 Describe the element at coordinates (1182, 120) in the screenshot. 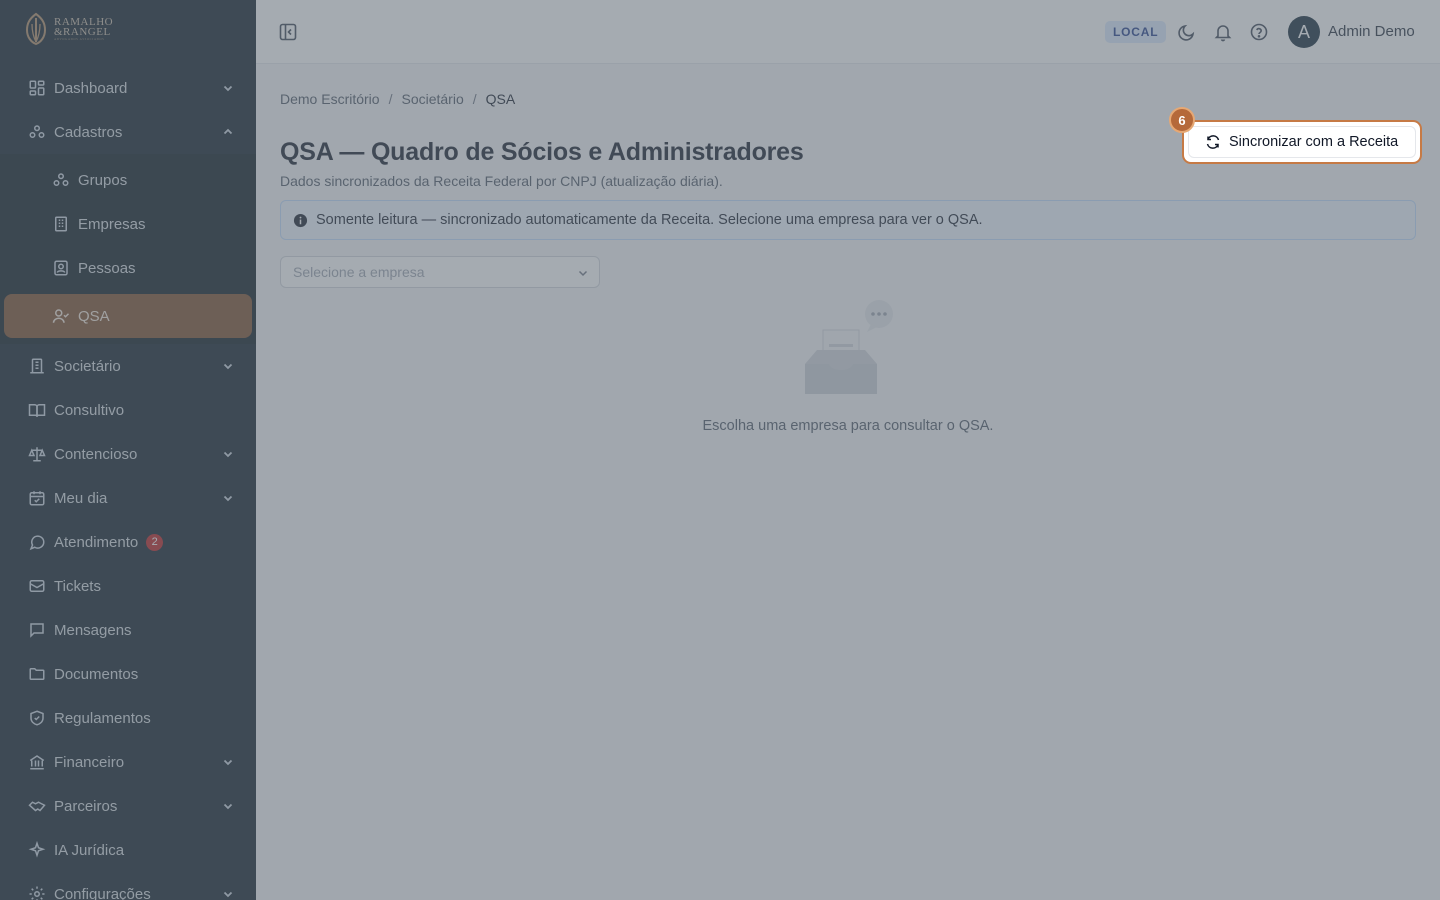

I see `tour-step-badge: 6` at that location.